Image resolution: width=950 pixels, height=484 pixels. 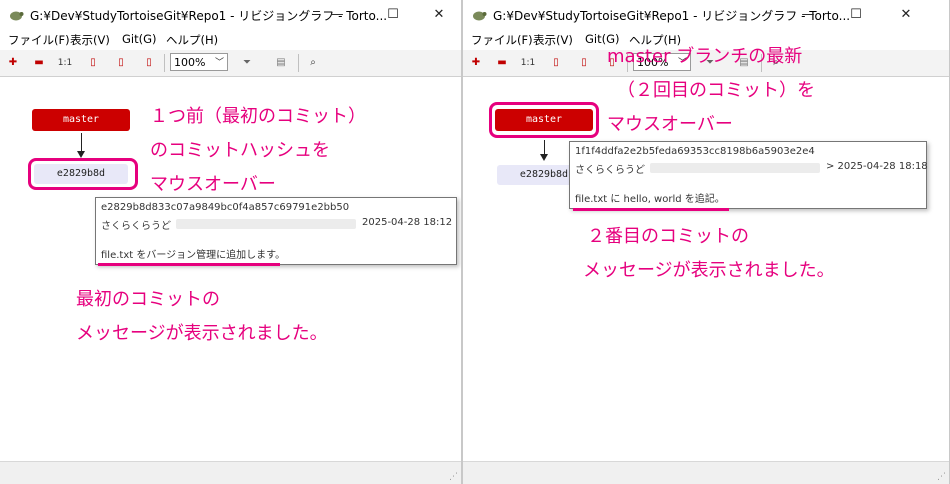 What do you see at coordinates (219, 63) in the screenshot?
I see `chevron-down-icon: ﹀` at bounding box center [219, 63].